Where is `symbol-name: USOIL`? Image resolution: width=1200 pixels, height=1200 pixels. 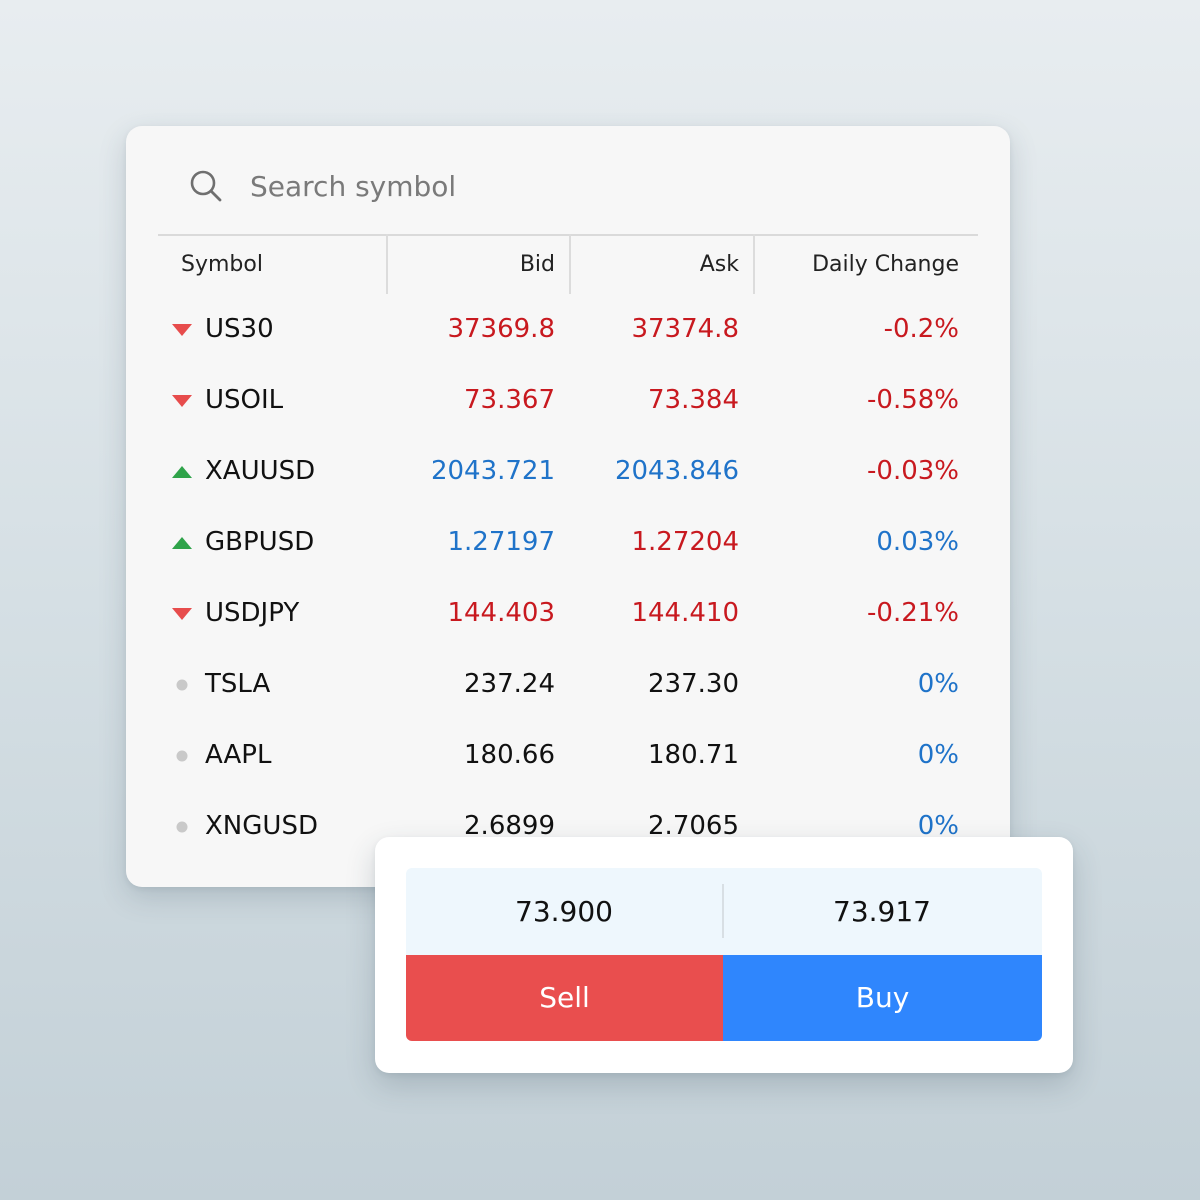 symbol-name: USOIL is located at coordinates (244, 400).